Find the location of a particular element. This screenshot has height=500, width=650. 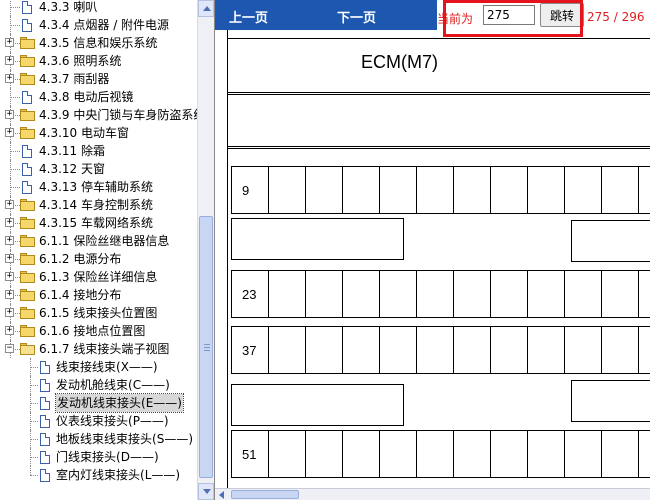

arrow-down-icon is located at coordinates (207, 491).